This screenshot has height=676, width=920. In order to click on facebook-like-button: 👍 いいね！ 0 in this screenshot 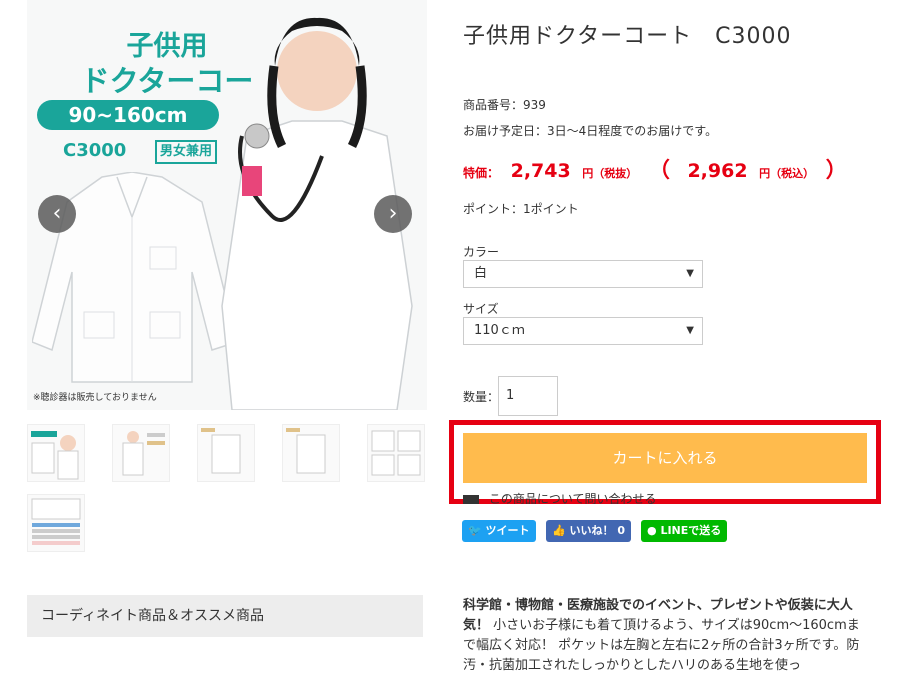, I will do `click(589, 531)`.